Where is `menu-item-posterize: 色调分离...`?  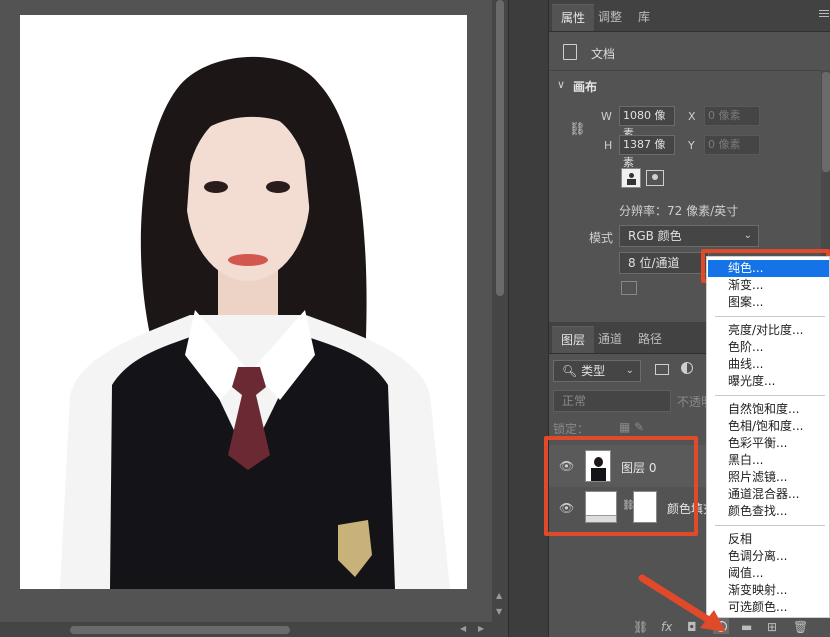
menu-item-posterize: 色调分离... is located at coordinates (768, 556).